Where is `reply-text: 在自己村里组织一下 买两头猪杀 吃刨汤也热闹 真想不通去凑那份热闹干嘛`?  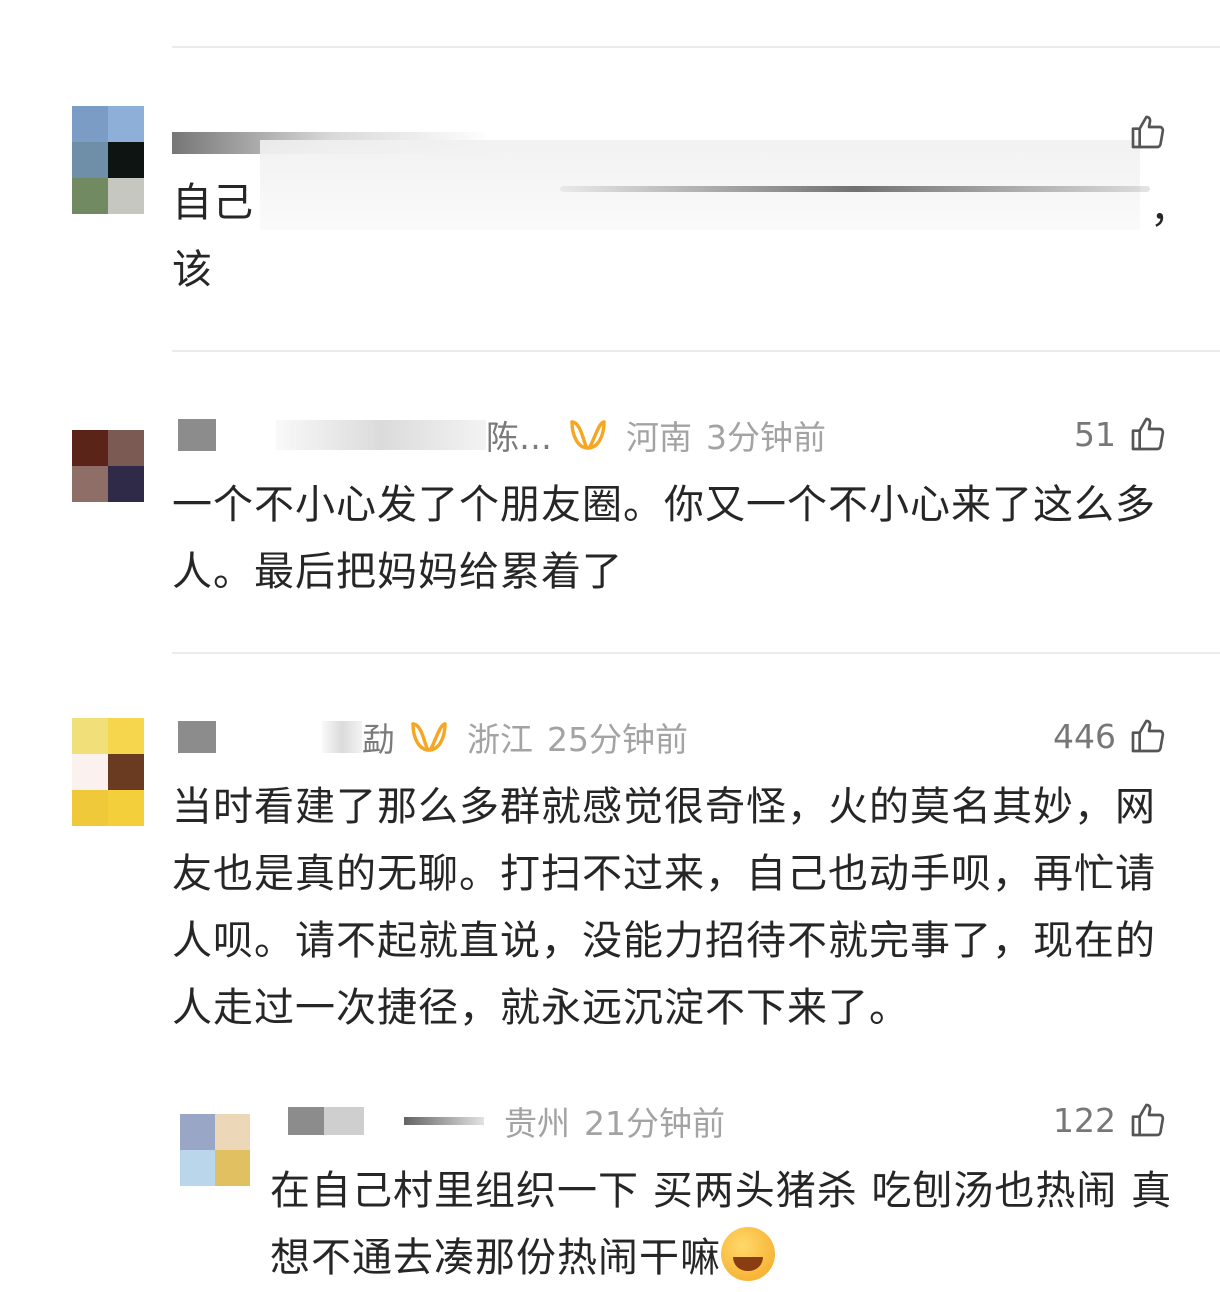
reply-text: 在自己村里组织一下 买两头猪杀 吃刨汤也热闹 真想不通去凑那份热闹干嘛 is located at coordinates (723, 1225).